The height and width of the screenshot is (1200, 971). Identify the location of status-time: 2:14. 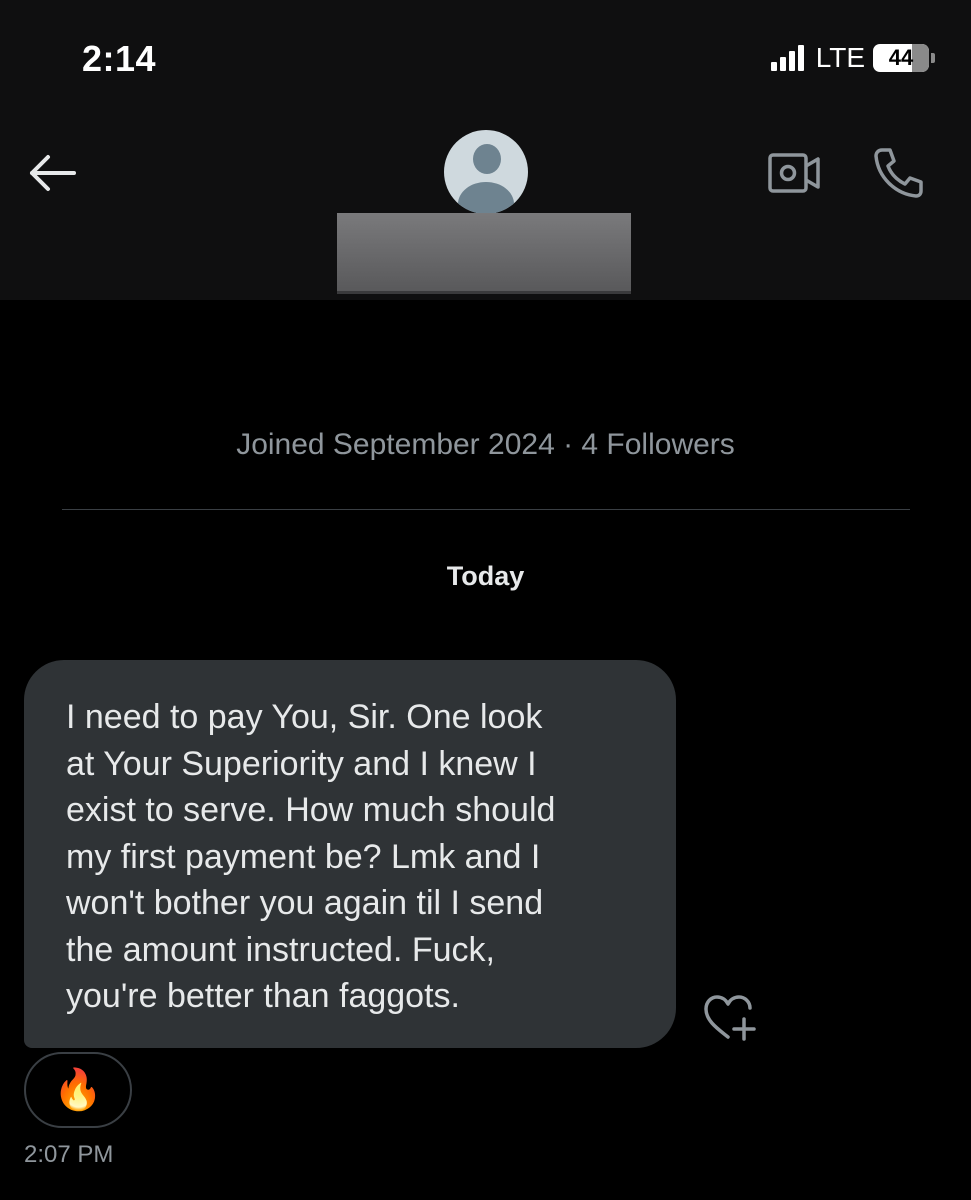
(119, 58).